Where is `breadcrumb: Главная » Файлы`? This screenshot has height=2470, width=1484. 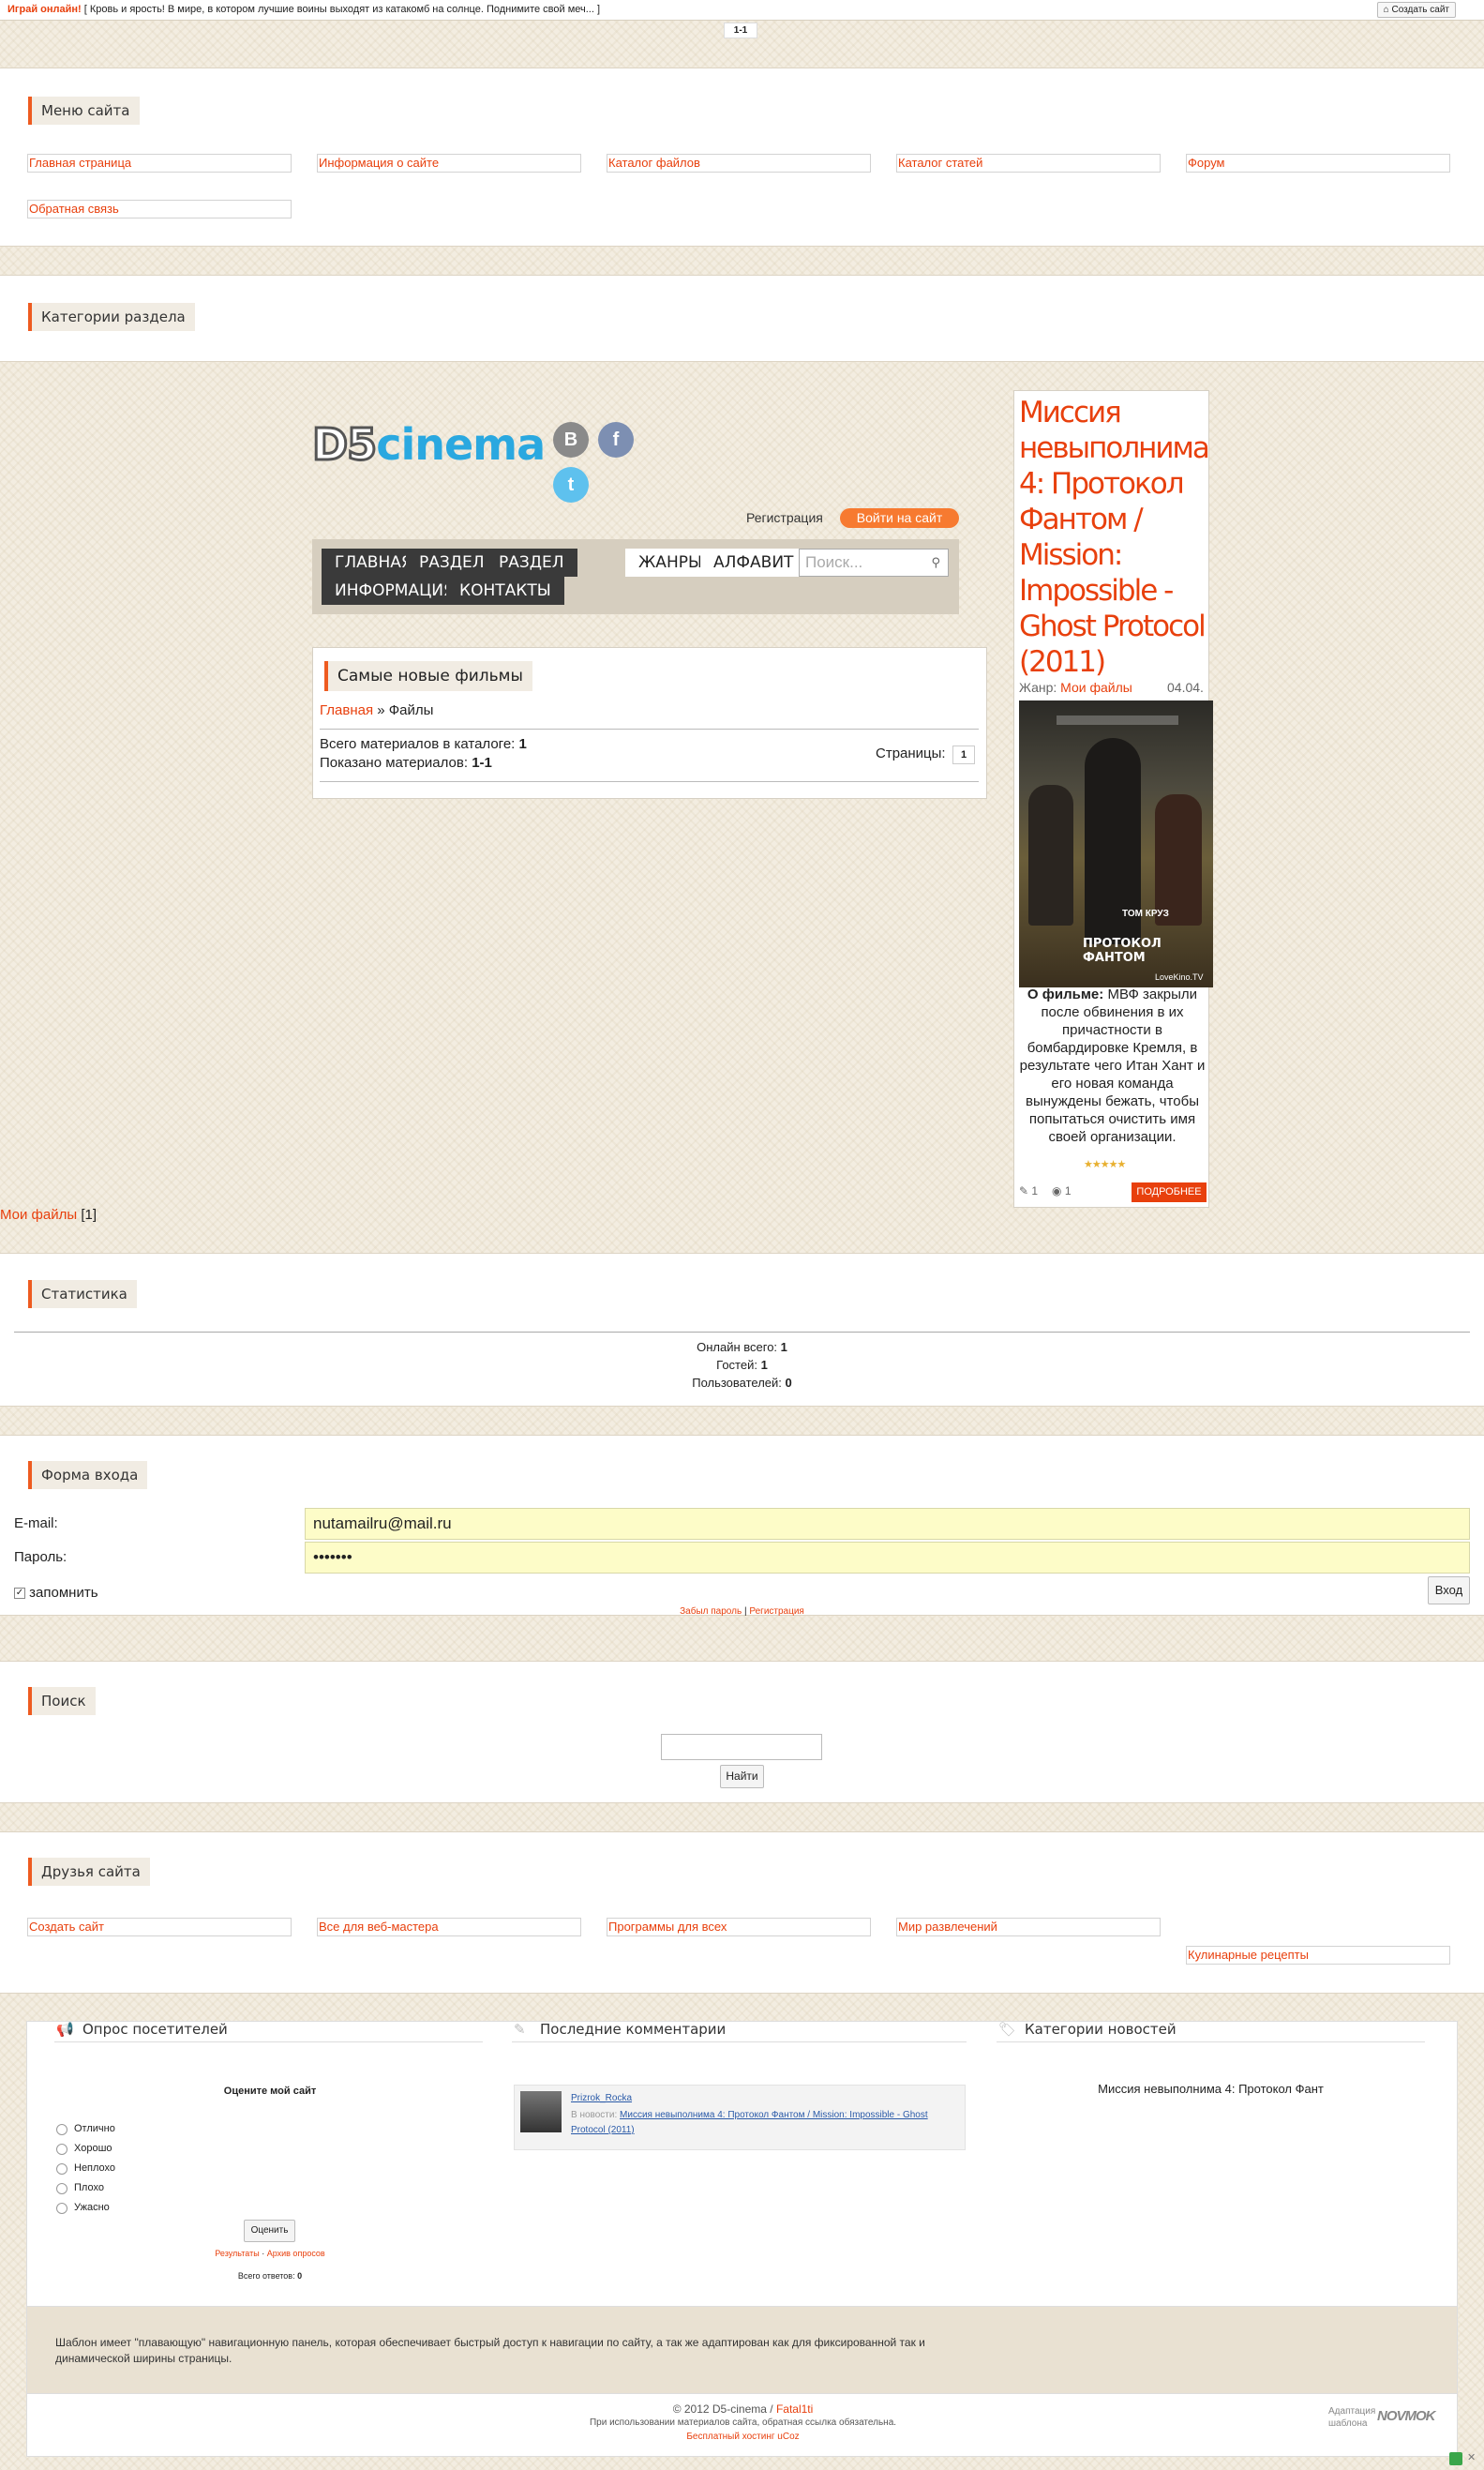
breadcrumb: Главная » Файлы is located at coordinates (376, 710).